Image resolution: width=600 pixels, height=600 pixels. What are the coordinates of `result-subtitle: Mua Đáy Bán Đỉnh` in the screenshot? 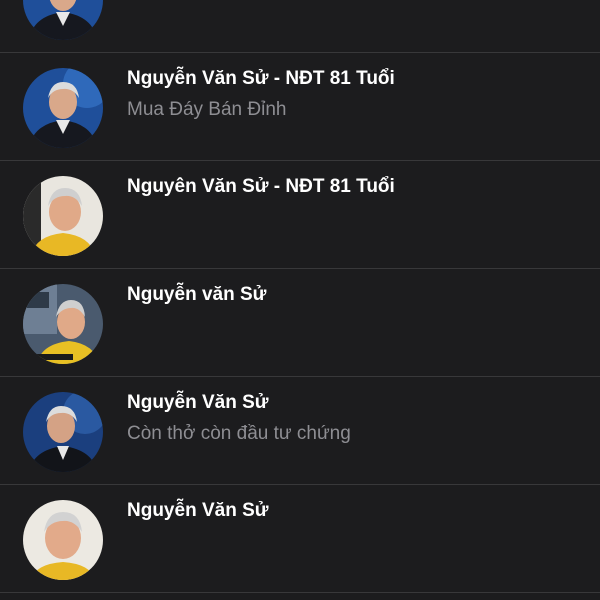 It's located at (207, 109).